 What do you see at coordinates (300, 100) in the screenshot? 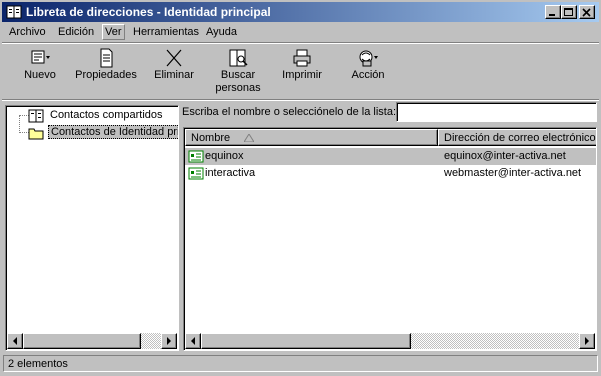
I see `toolbar-separator` at bounding box center [300, 100].